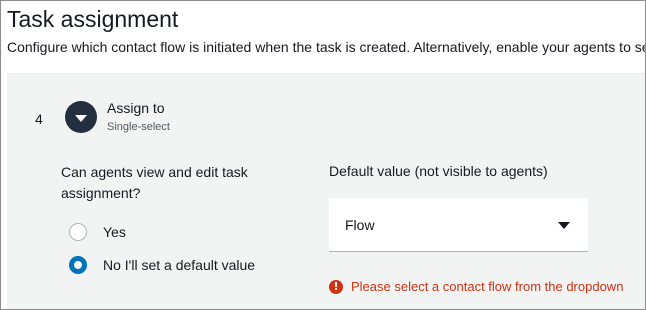 The width and height of the screenshot is (646, 310). What do you see at coordinates (138, 127) in the screenshot?
I see `field-type: Single-select` at bounding box center [138, 127].